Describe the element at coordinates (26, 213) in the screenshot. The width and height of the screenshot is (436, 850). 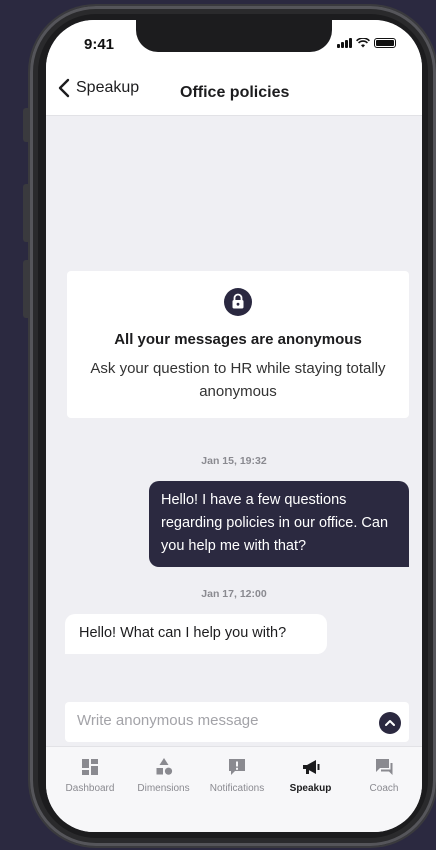
I see `volume-up-button` at that location.